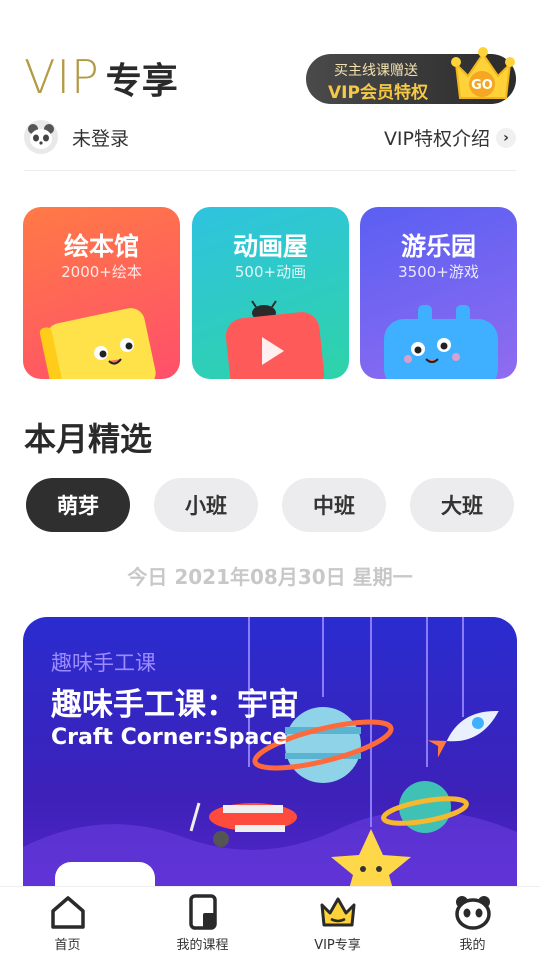 This screenshot has width=540, height=961. I want to click on bottom-nav: 首页 我的课程 VIP专享 我的, so click(270, 923).